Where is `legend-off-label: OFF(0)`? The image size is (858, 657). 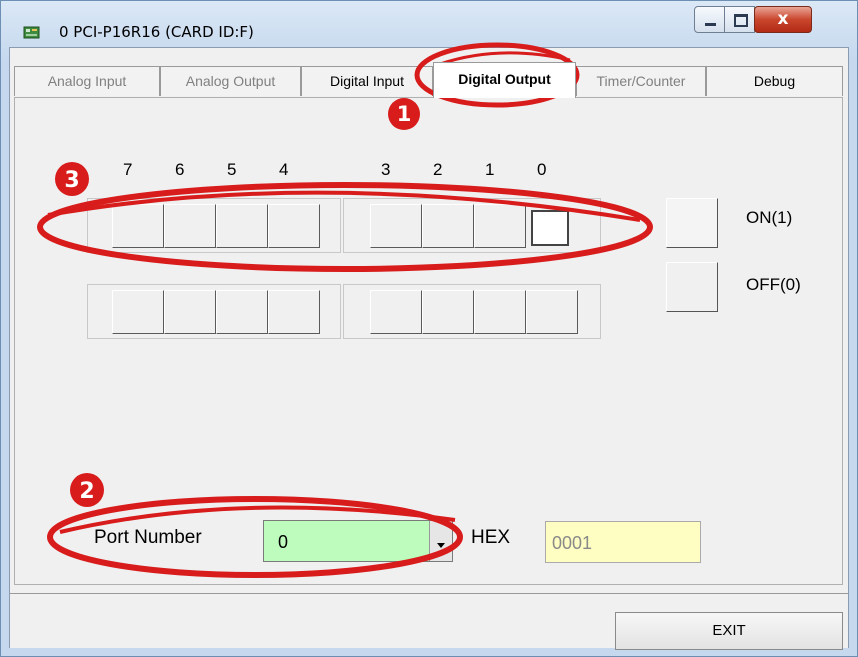 legend-off-label: OFF(0) is located at coordinates (773, 284).